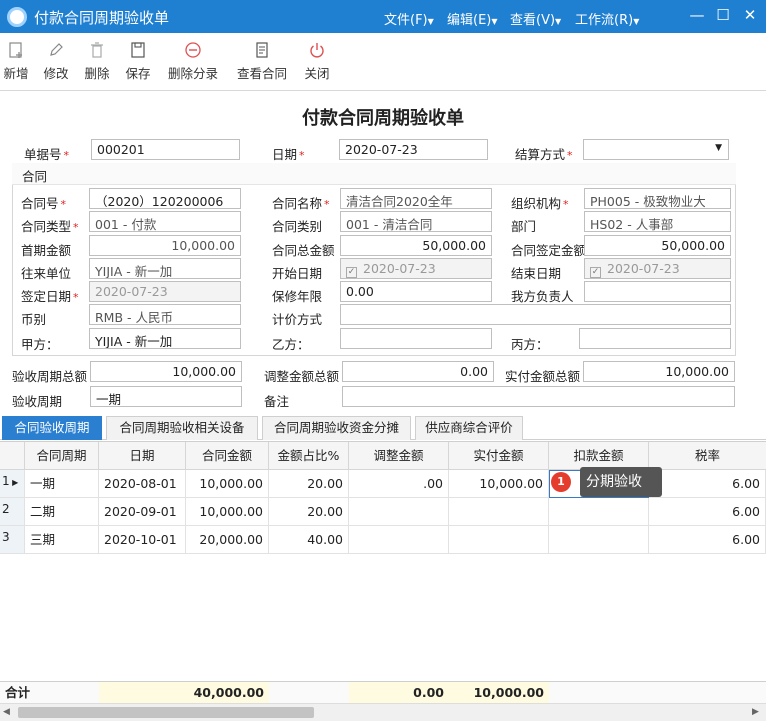  What do you see at coordinates (227, 540) in the screenshot?
I see `table-cell: 20,000.00` at bounding box center [227, 540].